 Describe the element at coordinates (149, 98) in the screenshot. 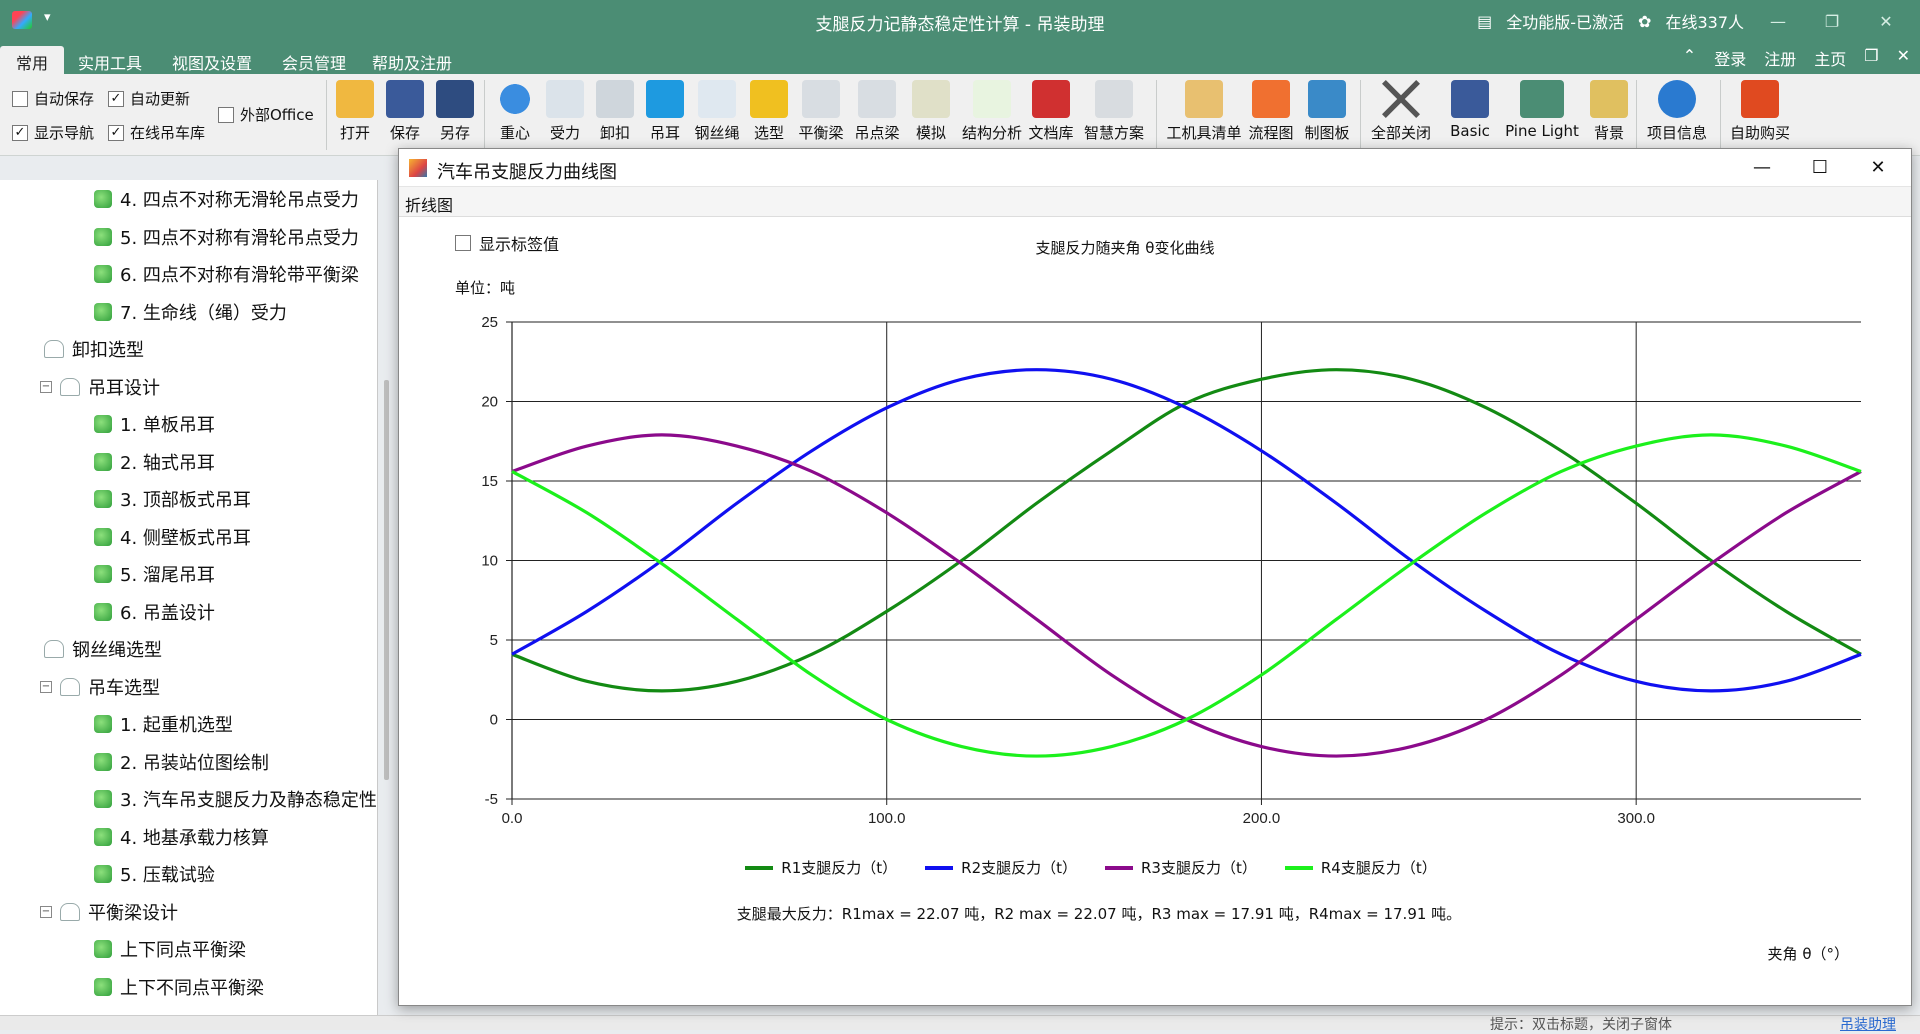

I see `auto-update-checkbox: ✓ 自动更新` at that location.